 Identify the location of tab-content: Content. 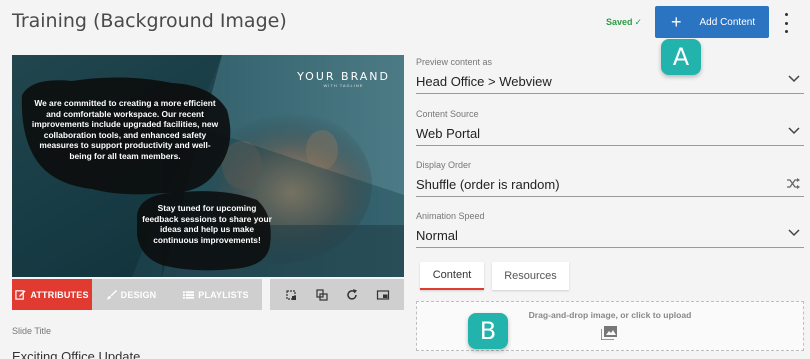
(452, 276).